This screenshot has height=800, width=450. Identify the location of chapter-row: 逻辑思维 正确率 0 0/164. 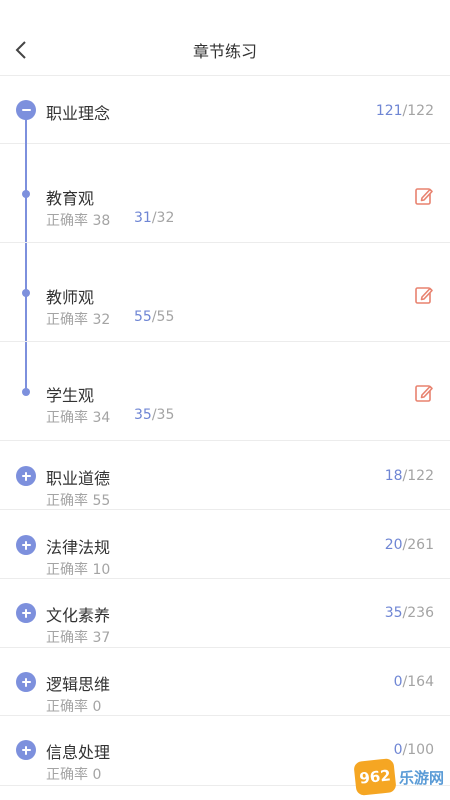
(225, 682).